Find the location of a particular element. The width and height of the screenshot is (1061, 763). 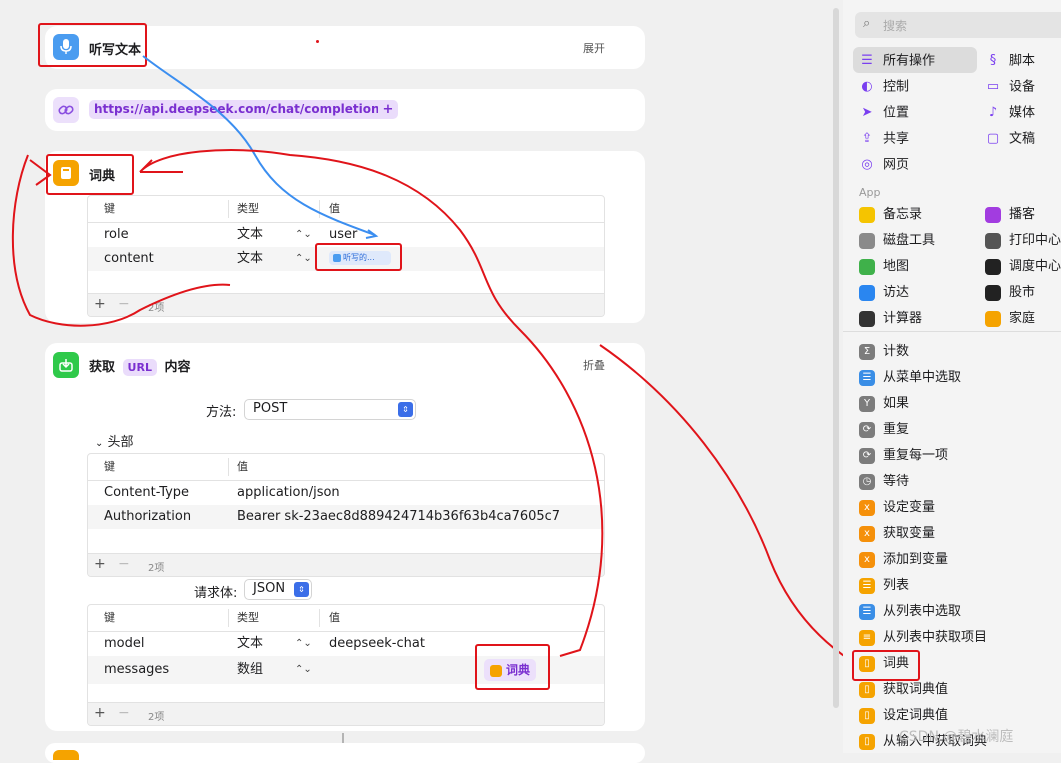

scrollbar-thumb is located at coordinates (836, 358).